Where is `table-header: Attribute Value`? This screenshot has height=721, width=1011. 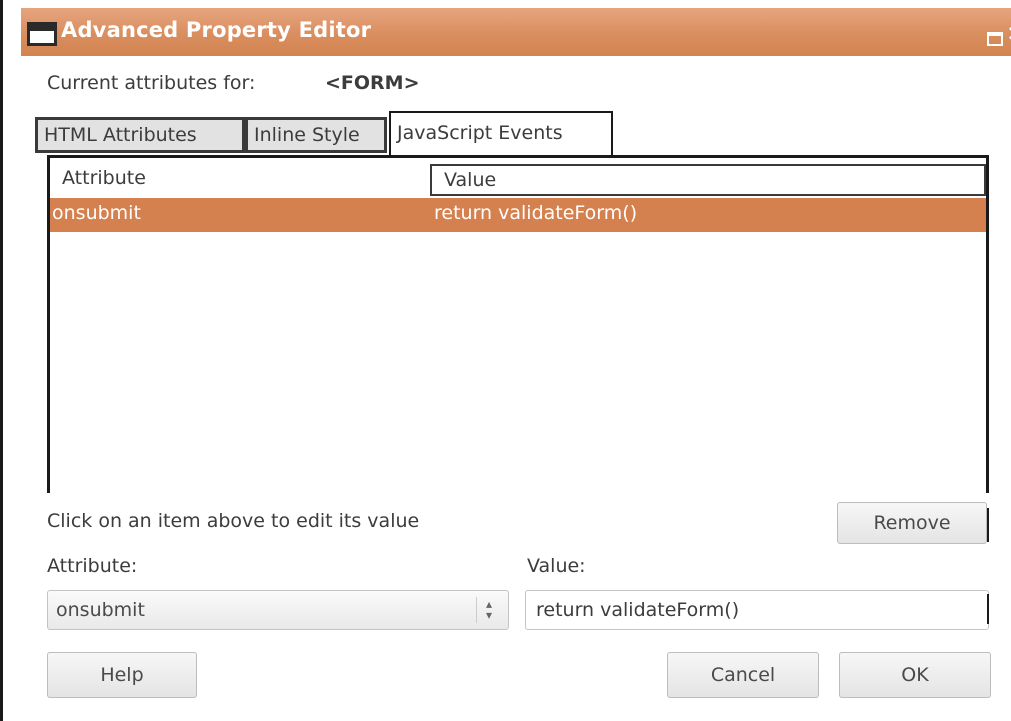 table-header: Attribute Value is located at coordinates (518, 180).